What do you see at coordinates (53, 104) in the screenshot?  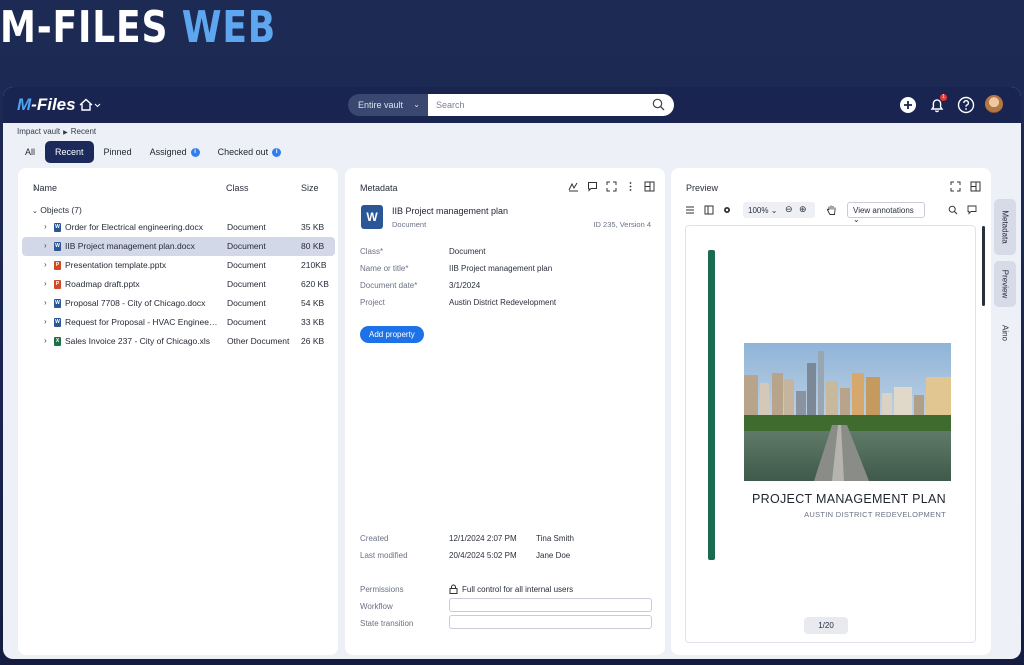 I see `logo-text: -Files` at bounding box center [53, 104].